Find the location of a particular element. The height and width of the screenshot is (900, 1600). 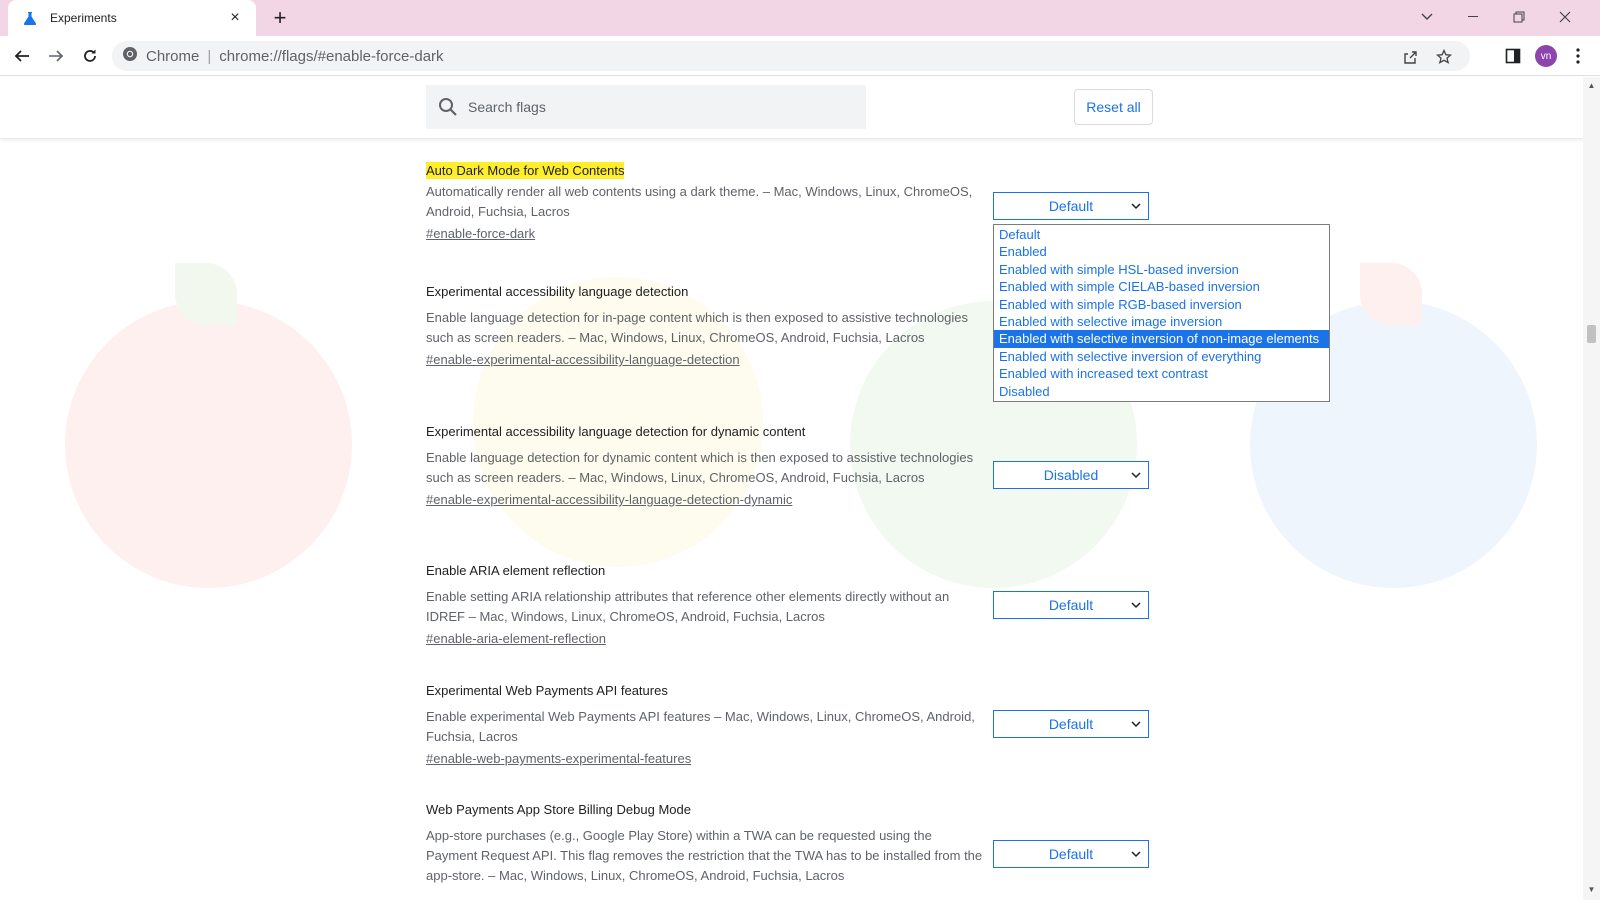

reset-all-button: Reset all is located at coordinates (1113, 107).